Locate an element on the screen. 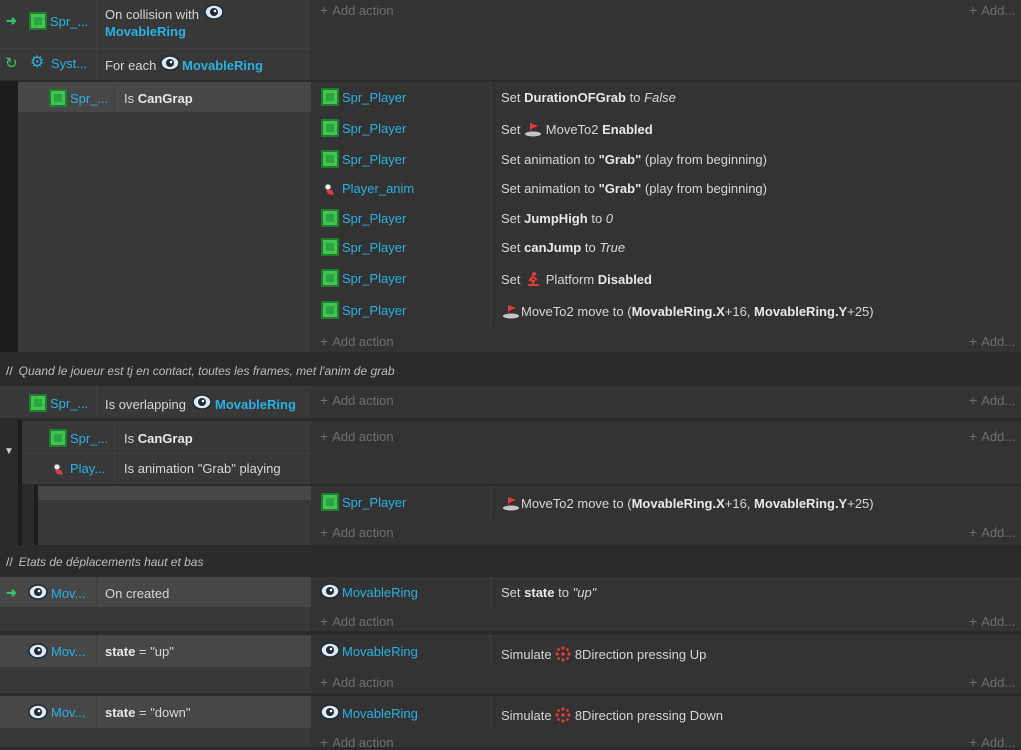  condition-text: state = "up" is located at coordinates (139, 652).